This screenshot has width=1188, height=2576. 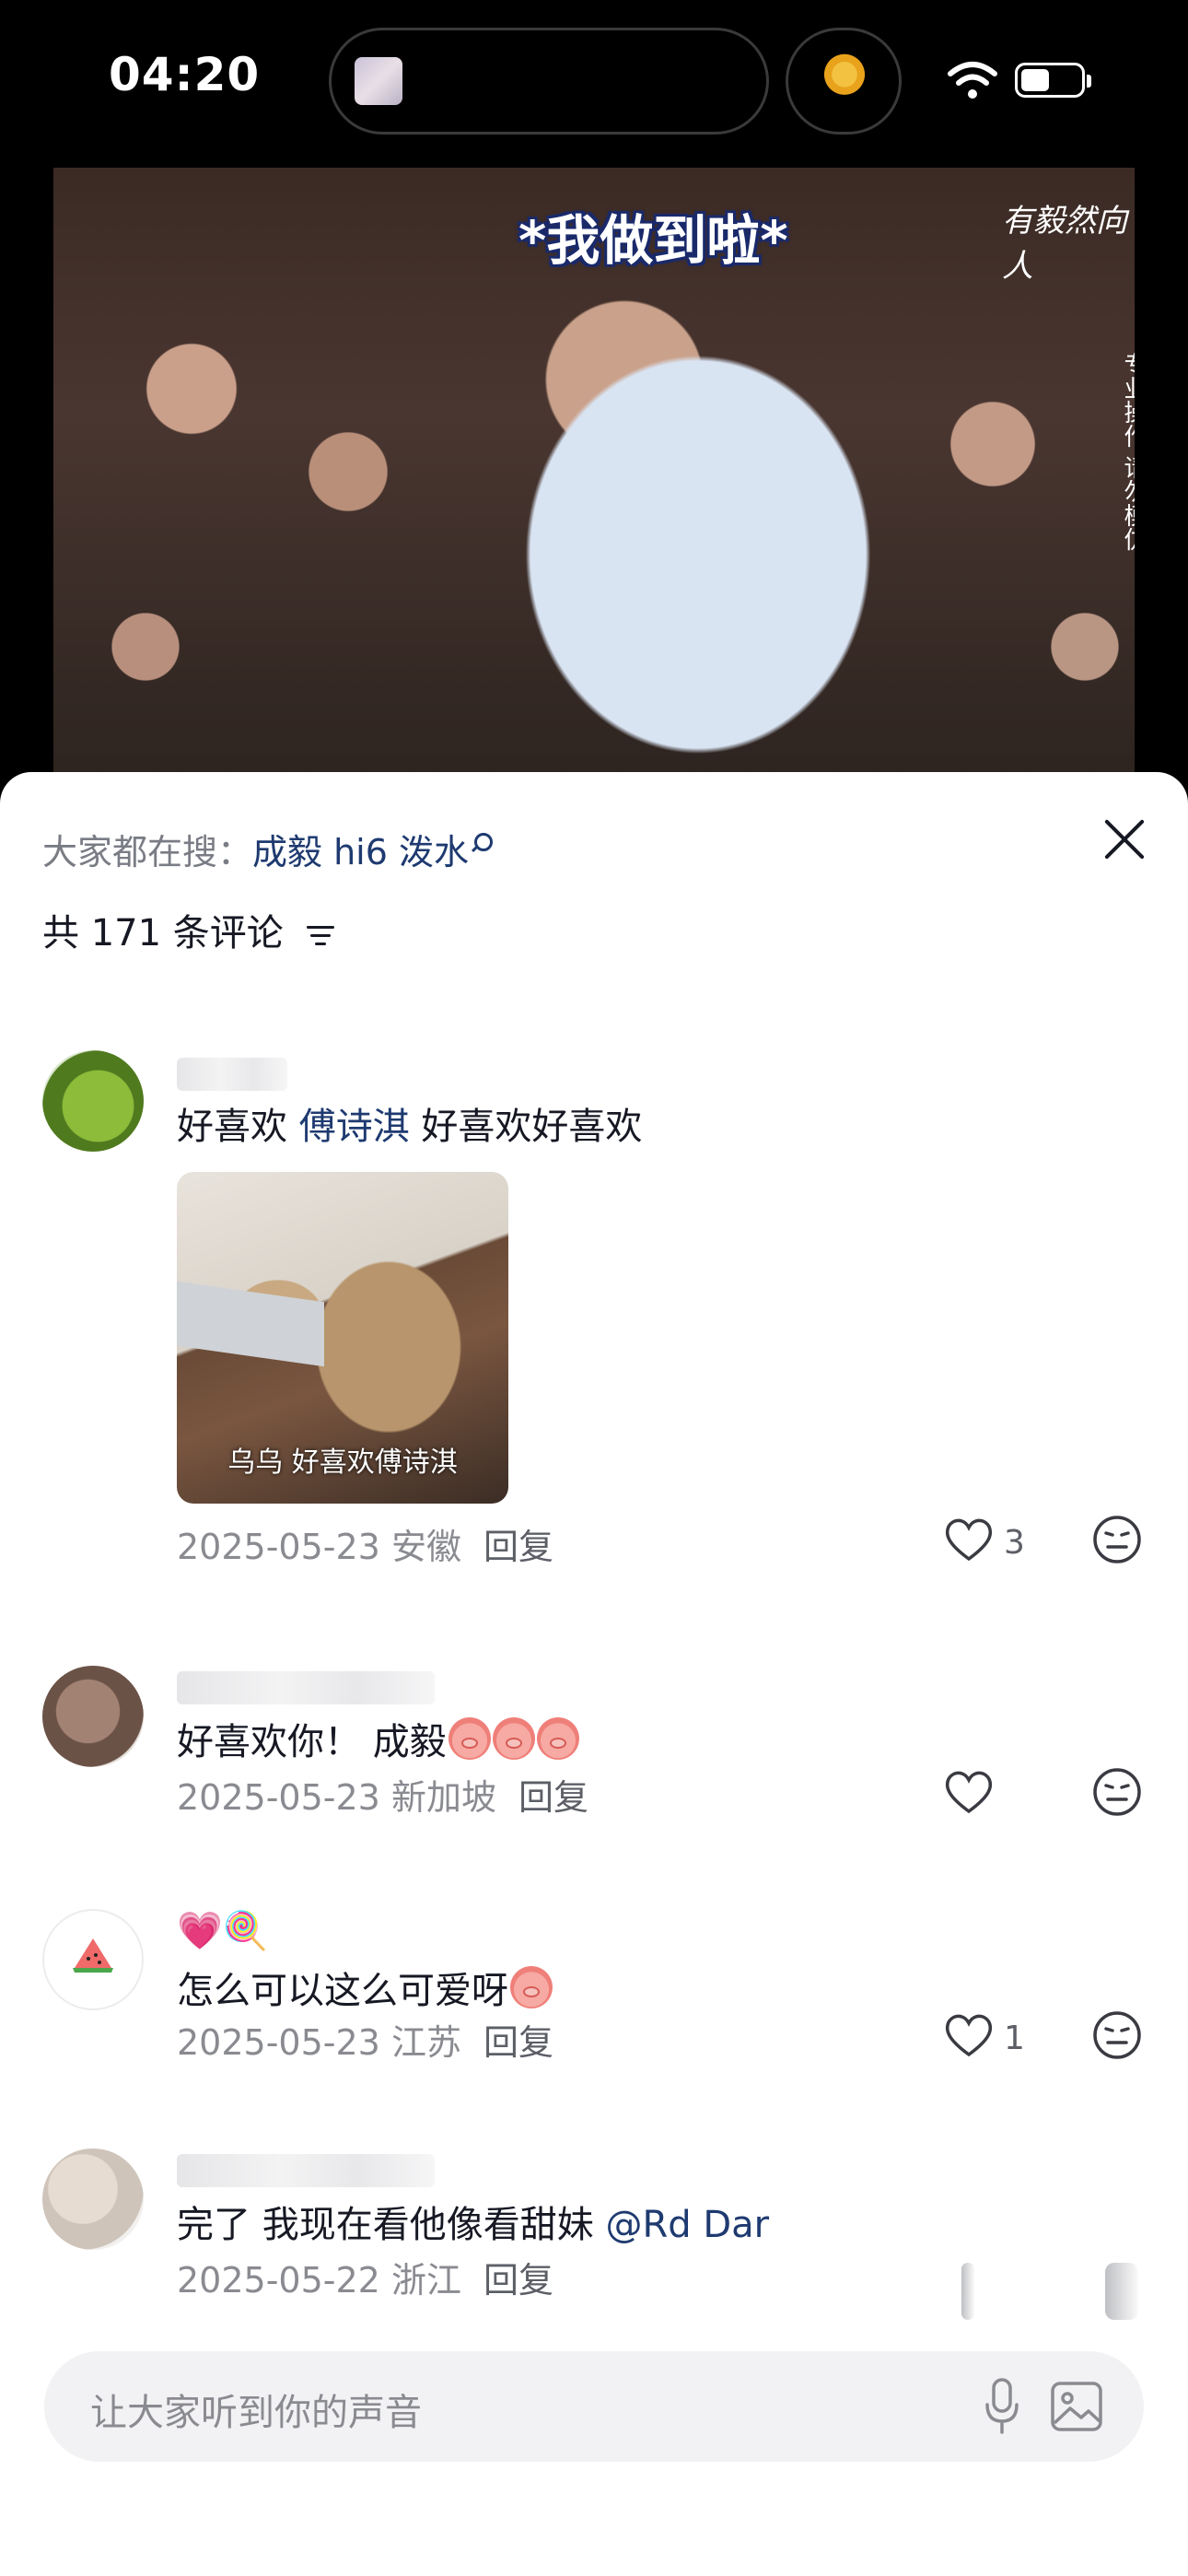 What do you see at coordinates (93, 1956) in the screenshot?
I see `watermelon-icon` at bounding box center [93, 1956].